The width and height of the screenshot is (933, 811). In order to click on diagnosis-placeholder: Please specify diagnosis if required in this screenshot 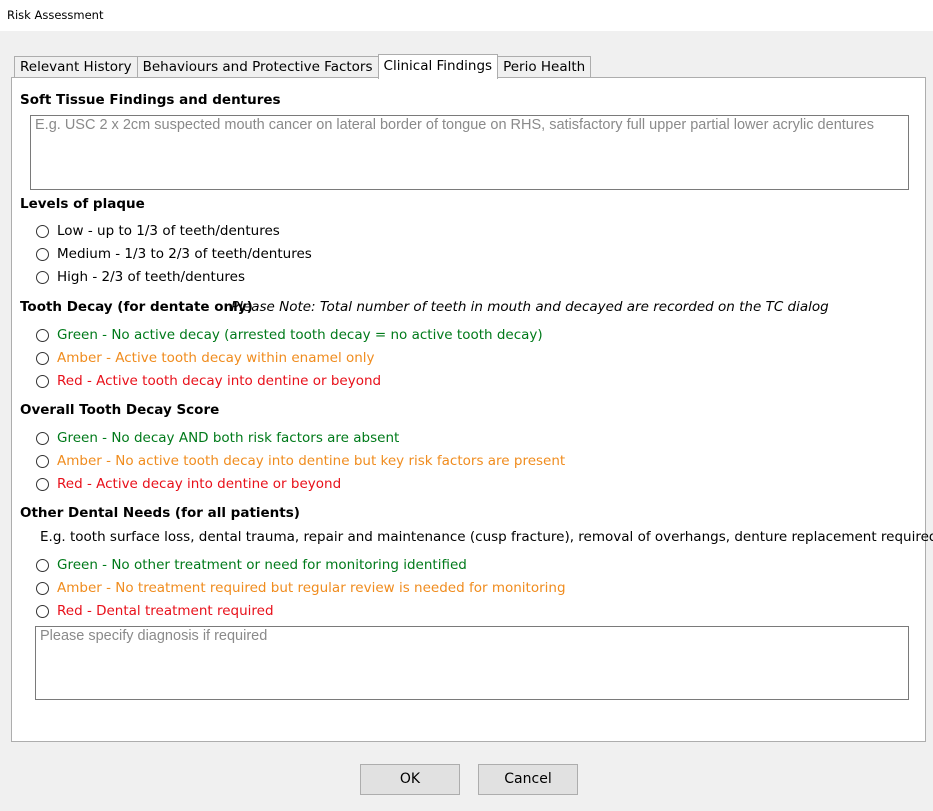, I will do `click(154, 636)`.